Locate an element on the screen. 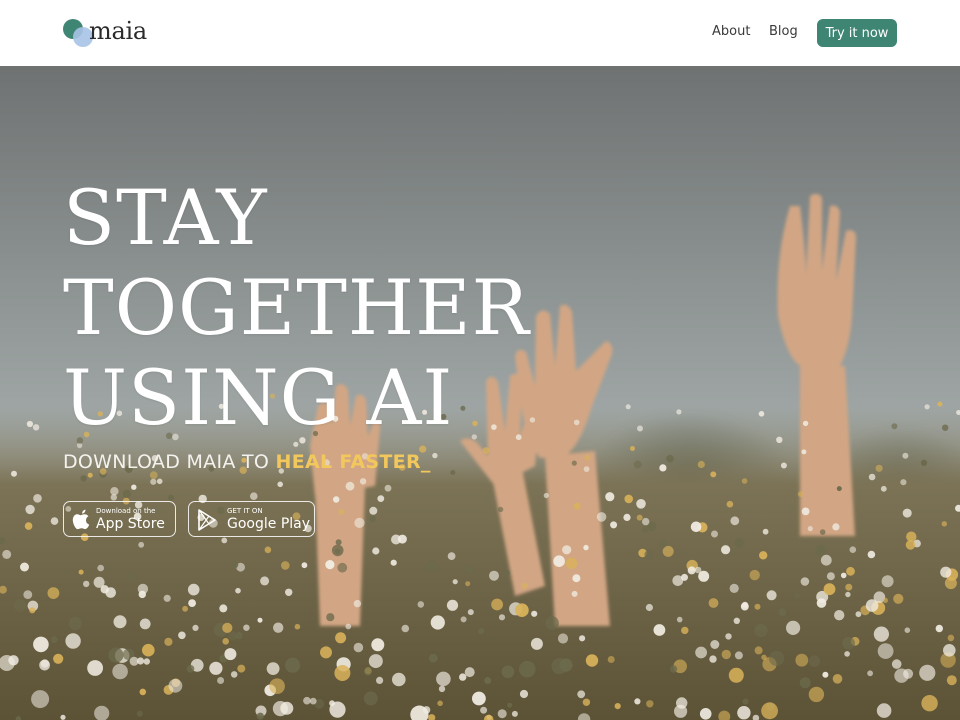 The width and height of the screenshot is (960, 720). google-play-button: GET IT ON Google Play is located at coordinates (251, 519).